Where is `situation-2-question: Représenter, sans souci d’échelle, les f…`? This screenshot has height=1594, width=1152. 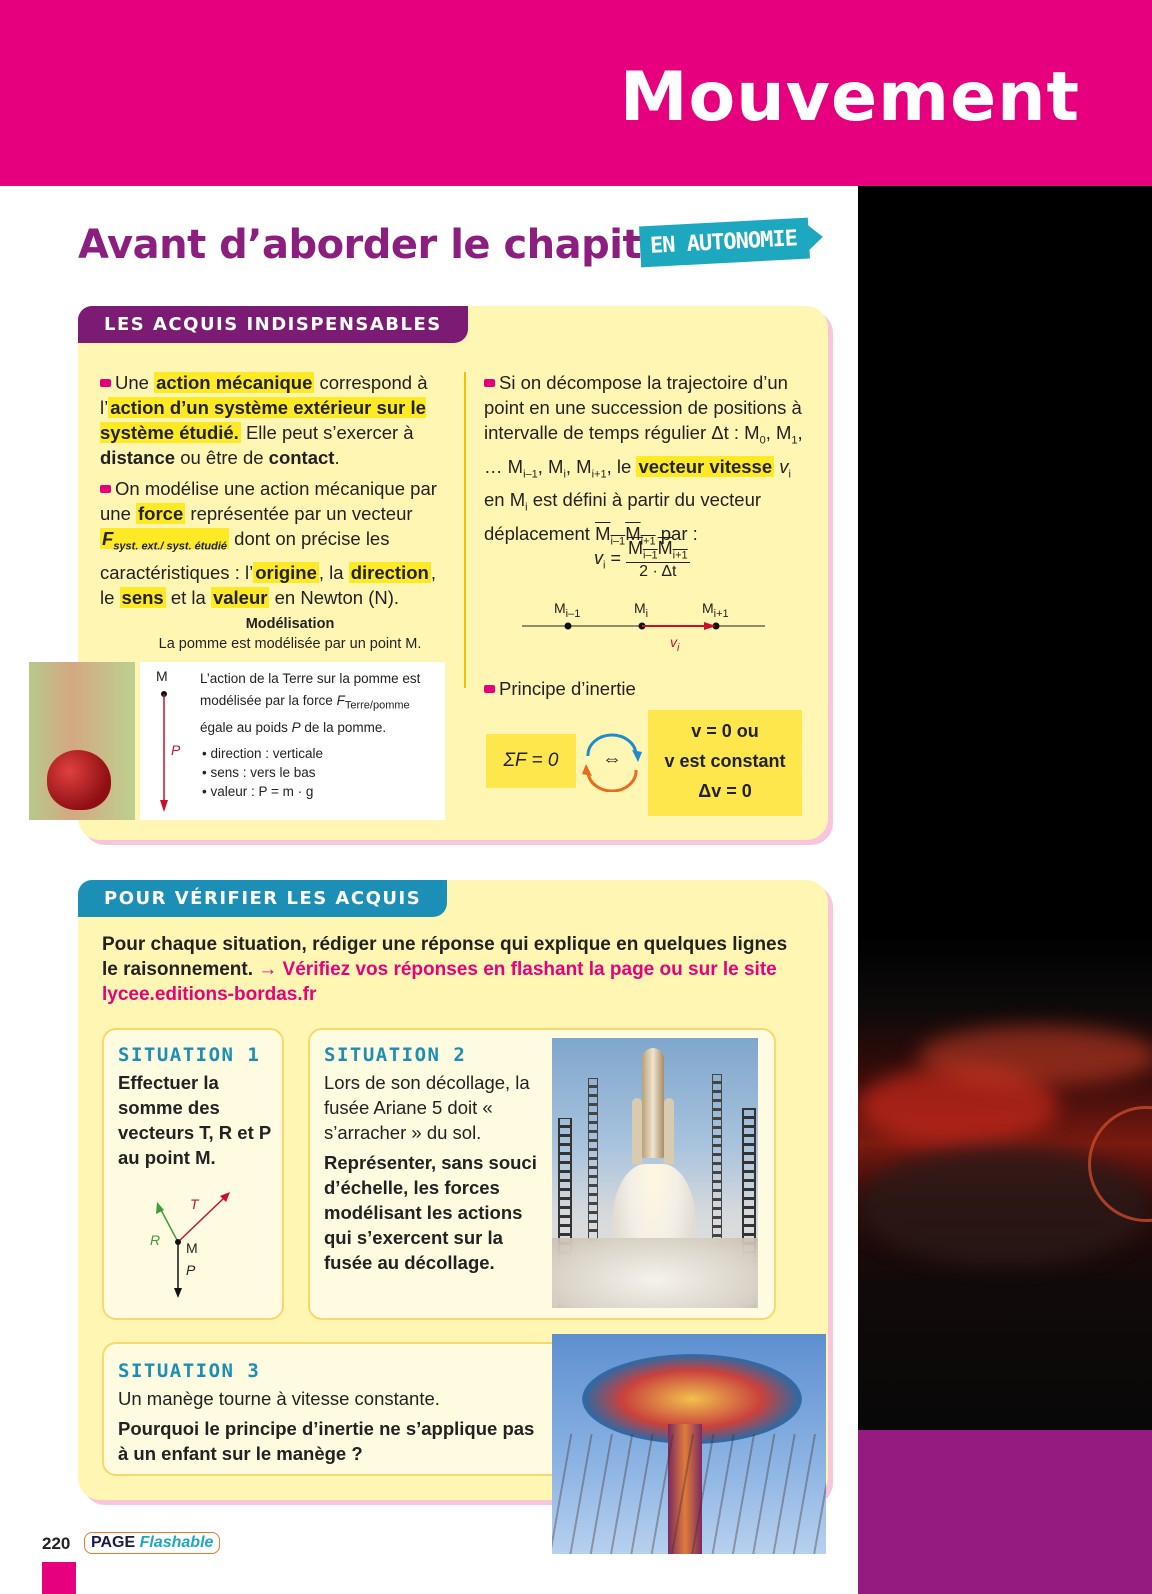 situation-2-question: Représenter, sans souci d’échelle, les f… is located at coordinates (430, 1212).